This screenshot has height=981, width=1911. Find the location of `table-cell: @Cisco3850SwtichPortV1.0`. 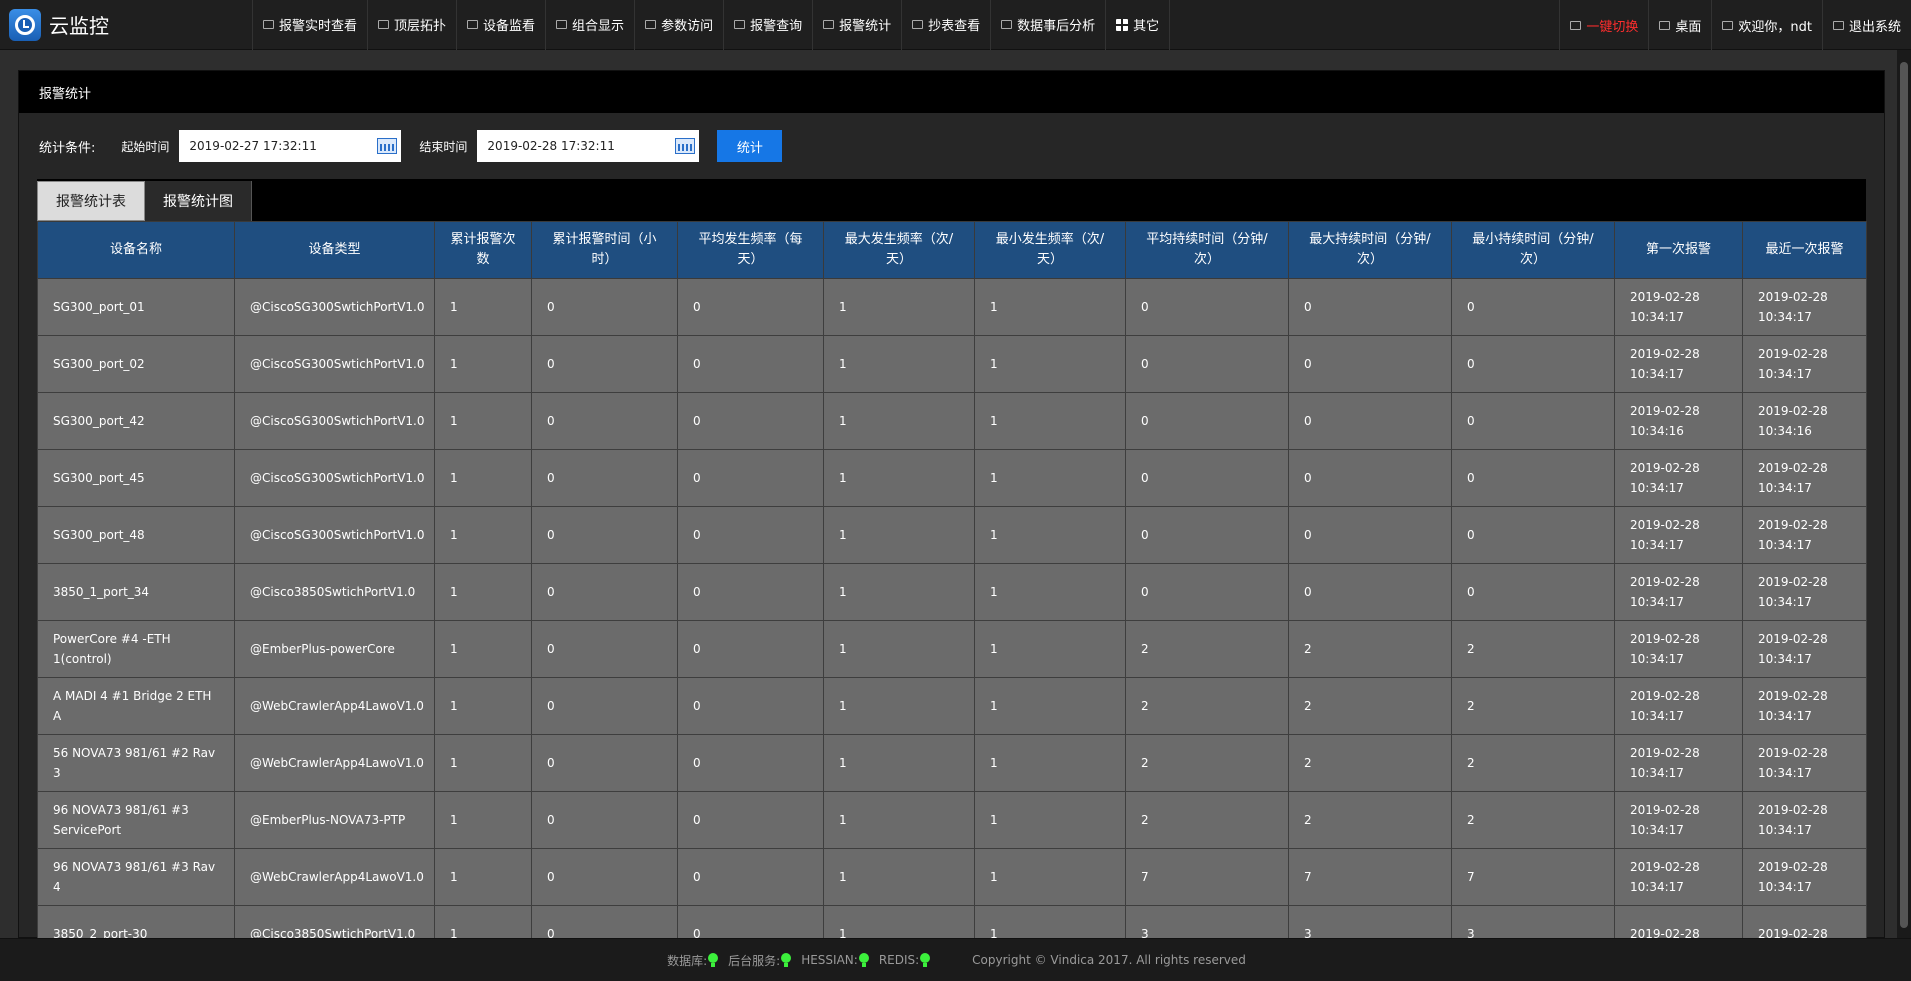

table-cell: @Cisco3850SwtichPortV1.0 is located at coordinates (334, 592).